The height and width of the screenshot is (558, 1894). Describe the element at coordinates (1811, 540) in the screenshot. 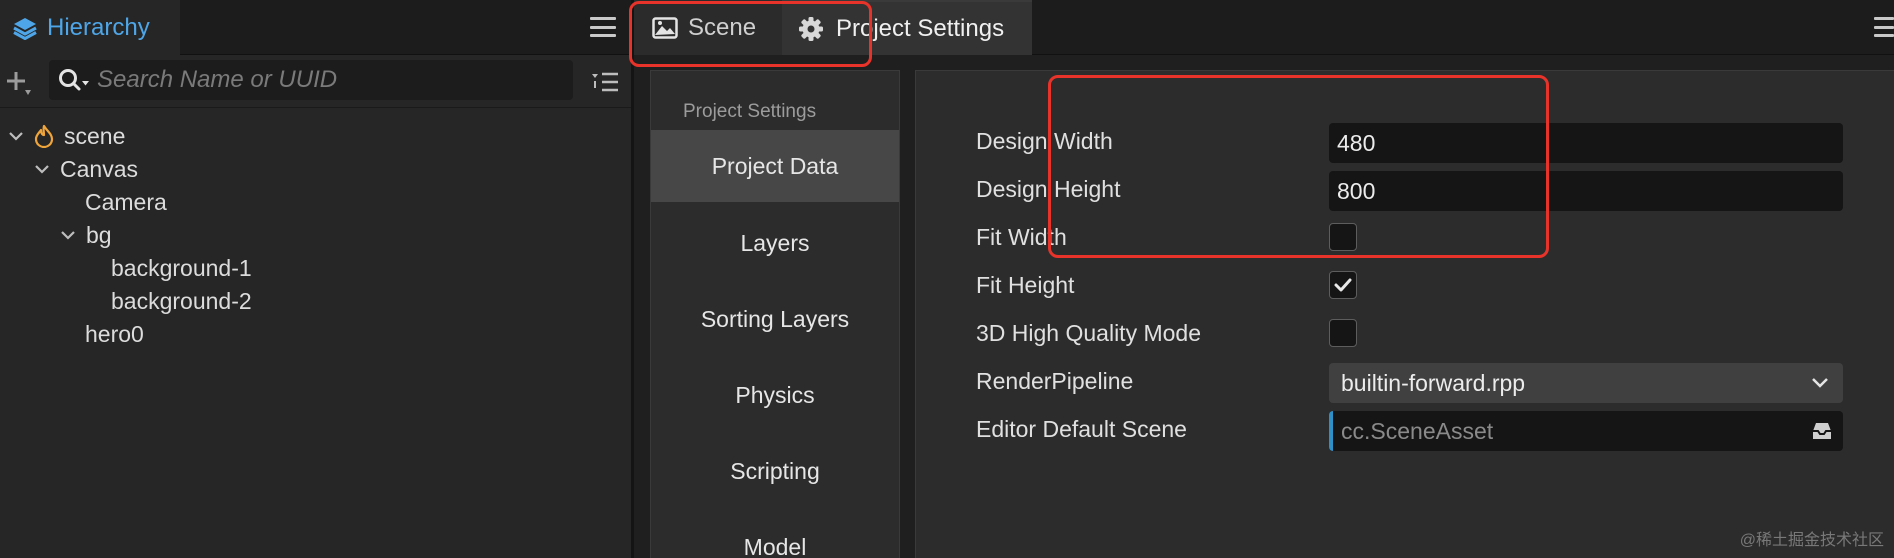

I see `watermark: @稀土掘金技术社区` at that location.